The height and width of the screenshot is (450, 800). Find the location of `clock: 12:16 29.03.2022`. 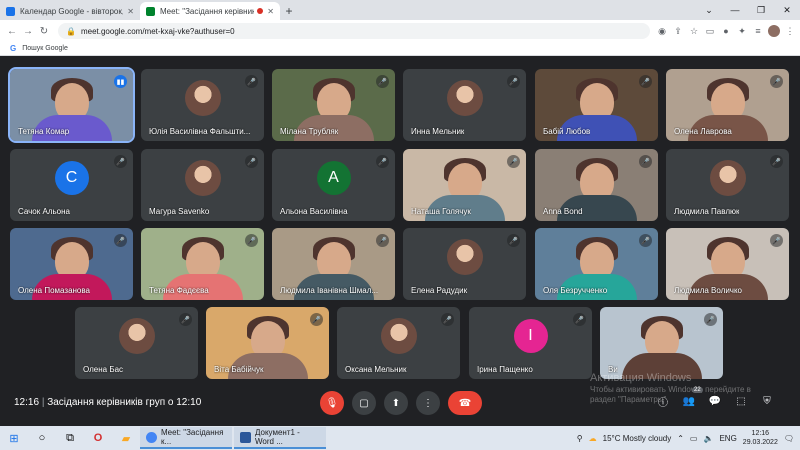

clock: 12:16 29.03.2022 is located at coordinates (760, 438).